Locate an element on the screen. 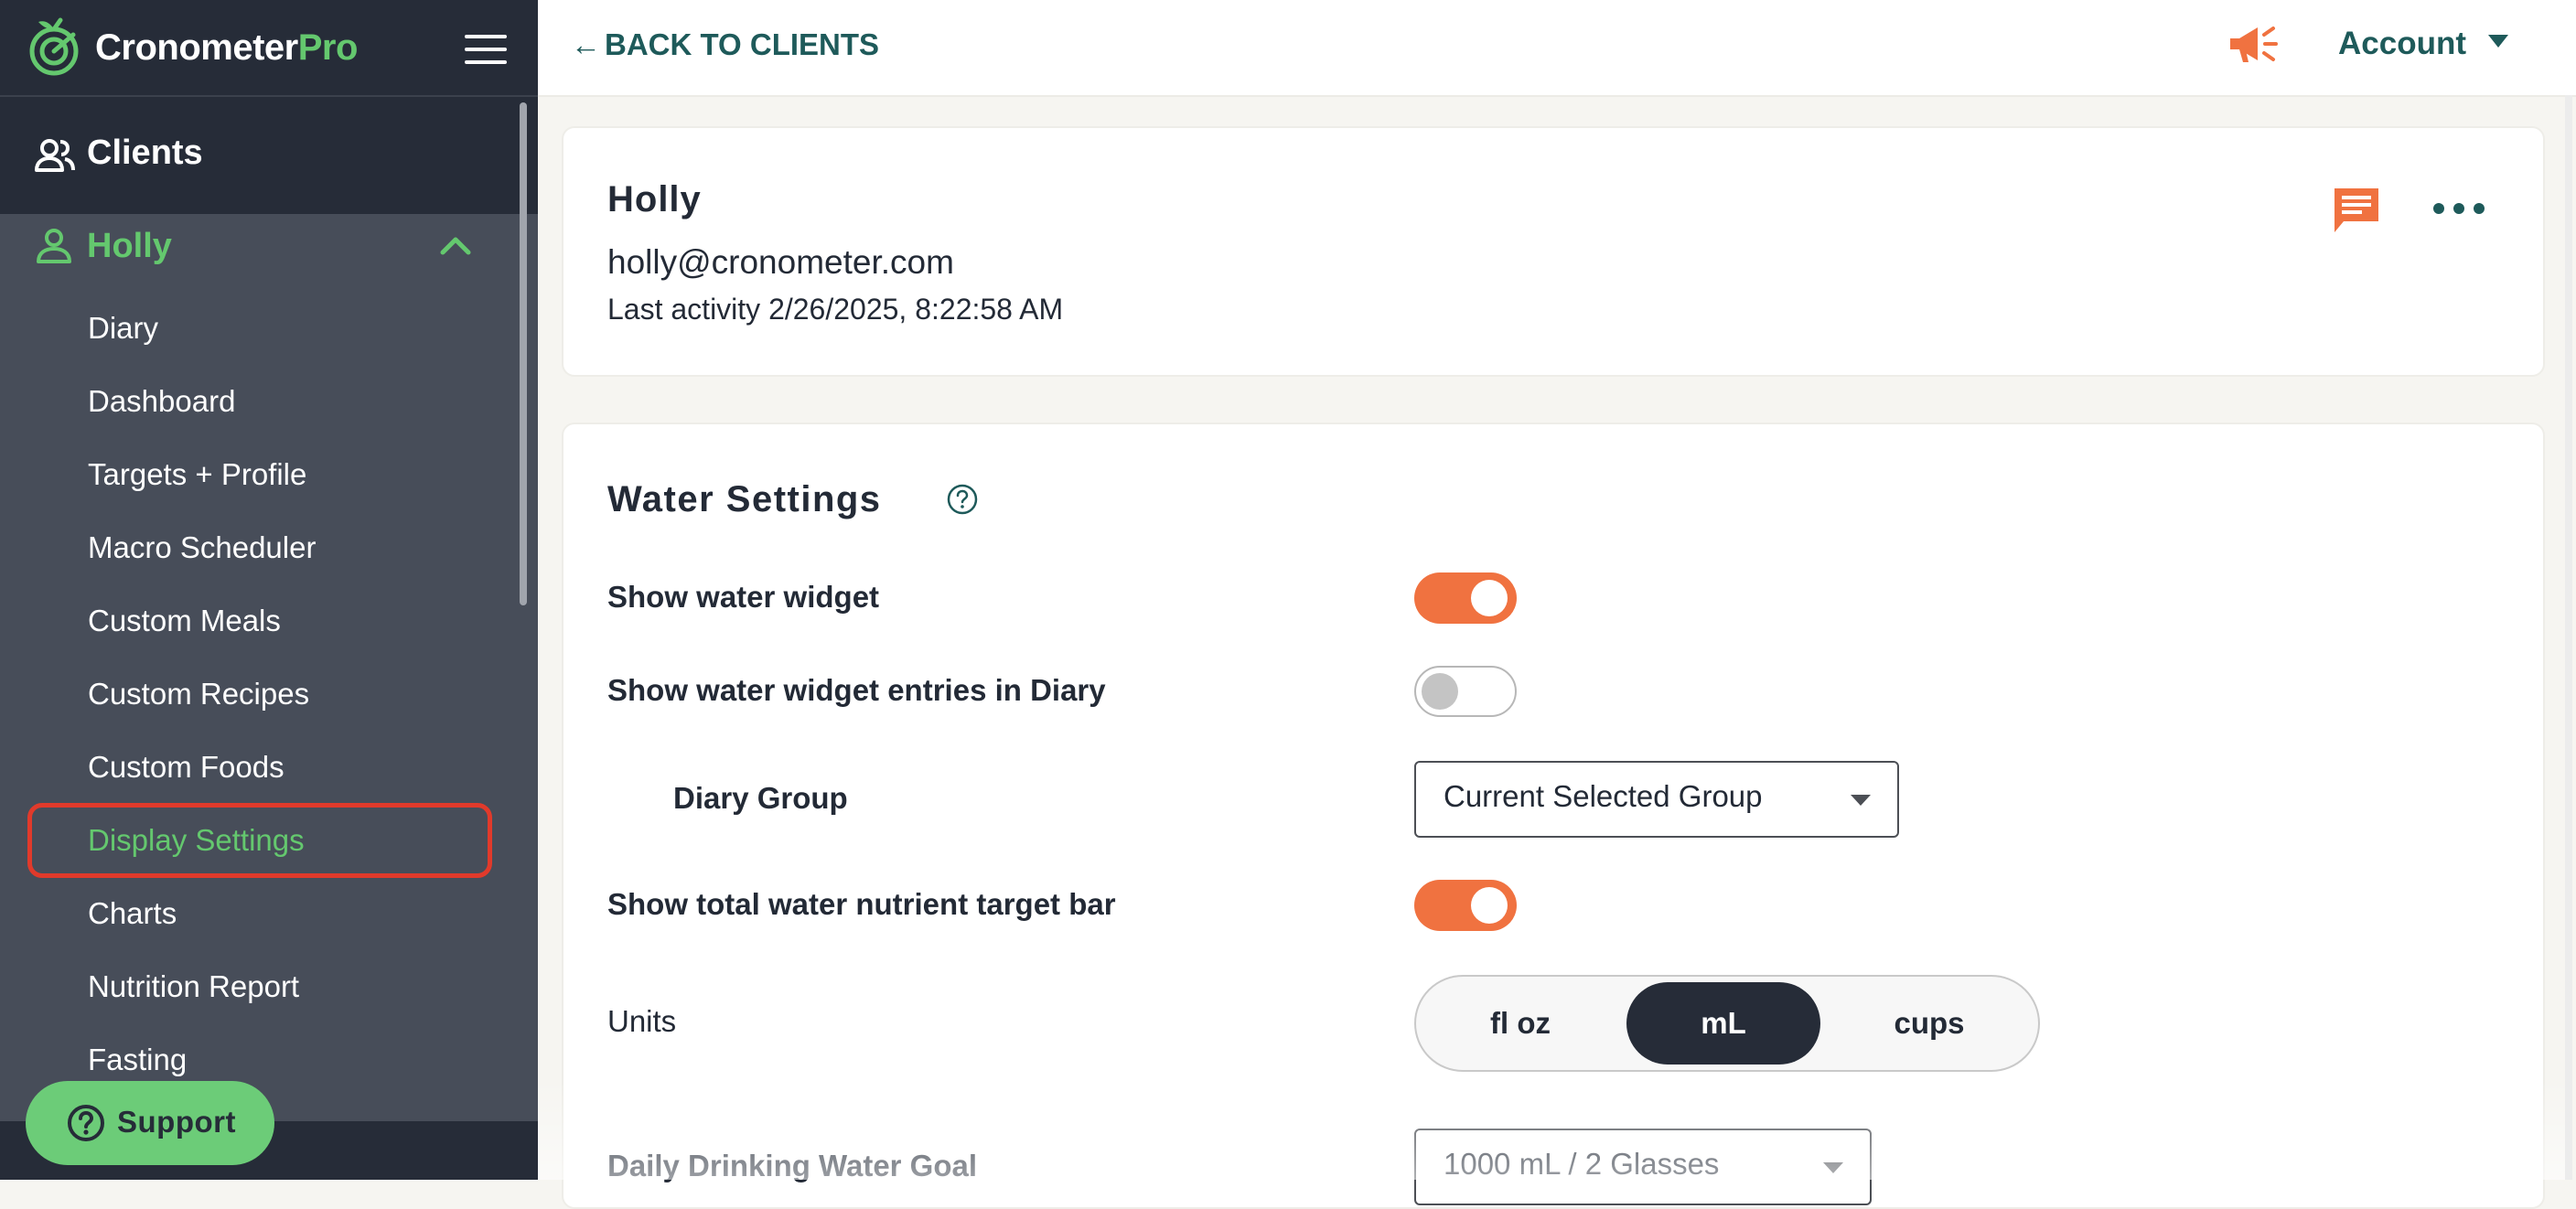  show-target-bar-toggle is located at coordinates (1465, 906).